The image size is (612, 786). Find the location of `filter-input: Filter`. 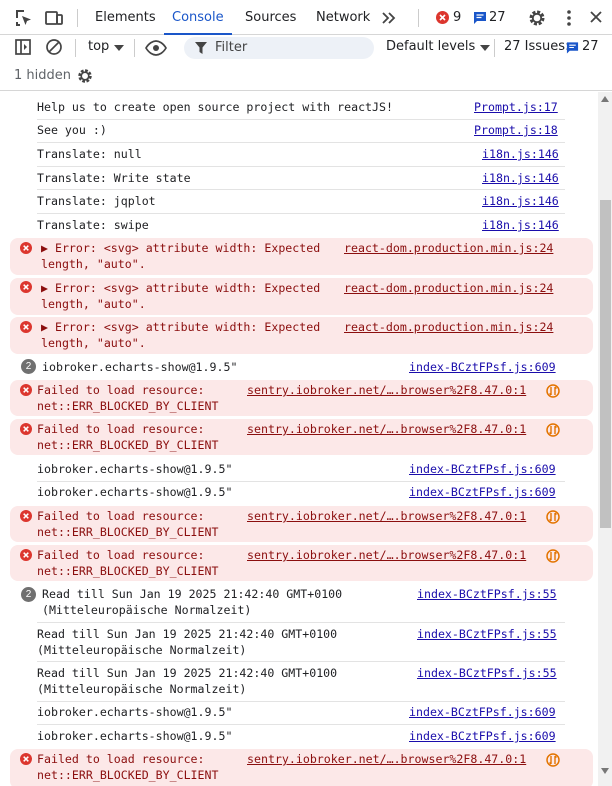

filter-input: Filter is located at coordinates (279, 48).